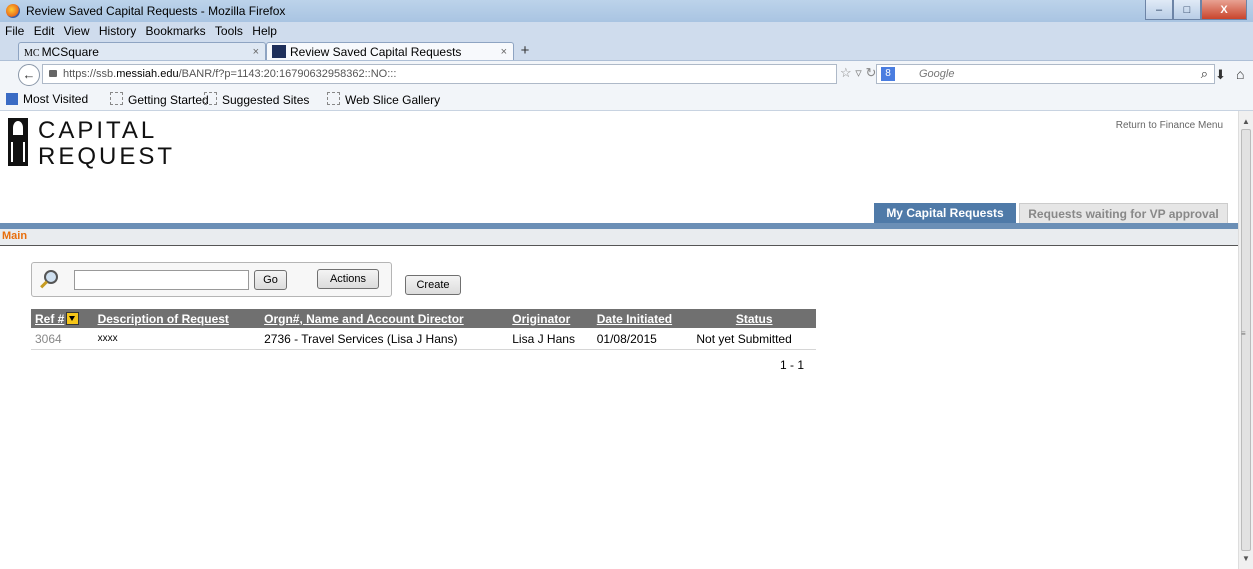 The height and width of the screenshot is (569, 1253). Describe the element at coordinates (14, 31) in the screenshot. I see `menu-file: File` at that location.